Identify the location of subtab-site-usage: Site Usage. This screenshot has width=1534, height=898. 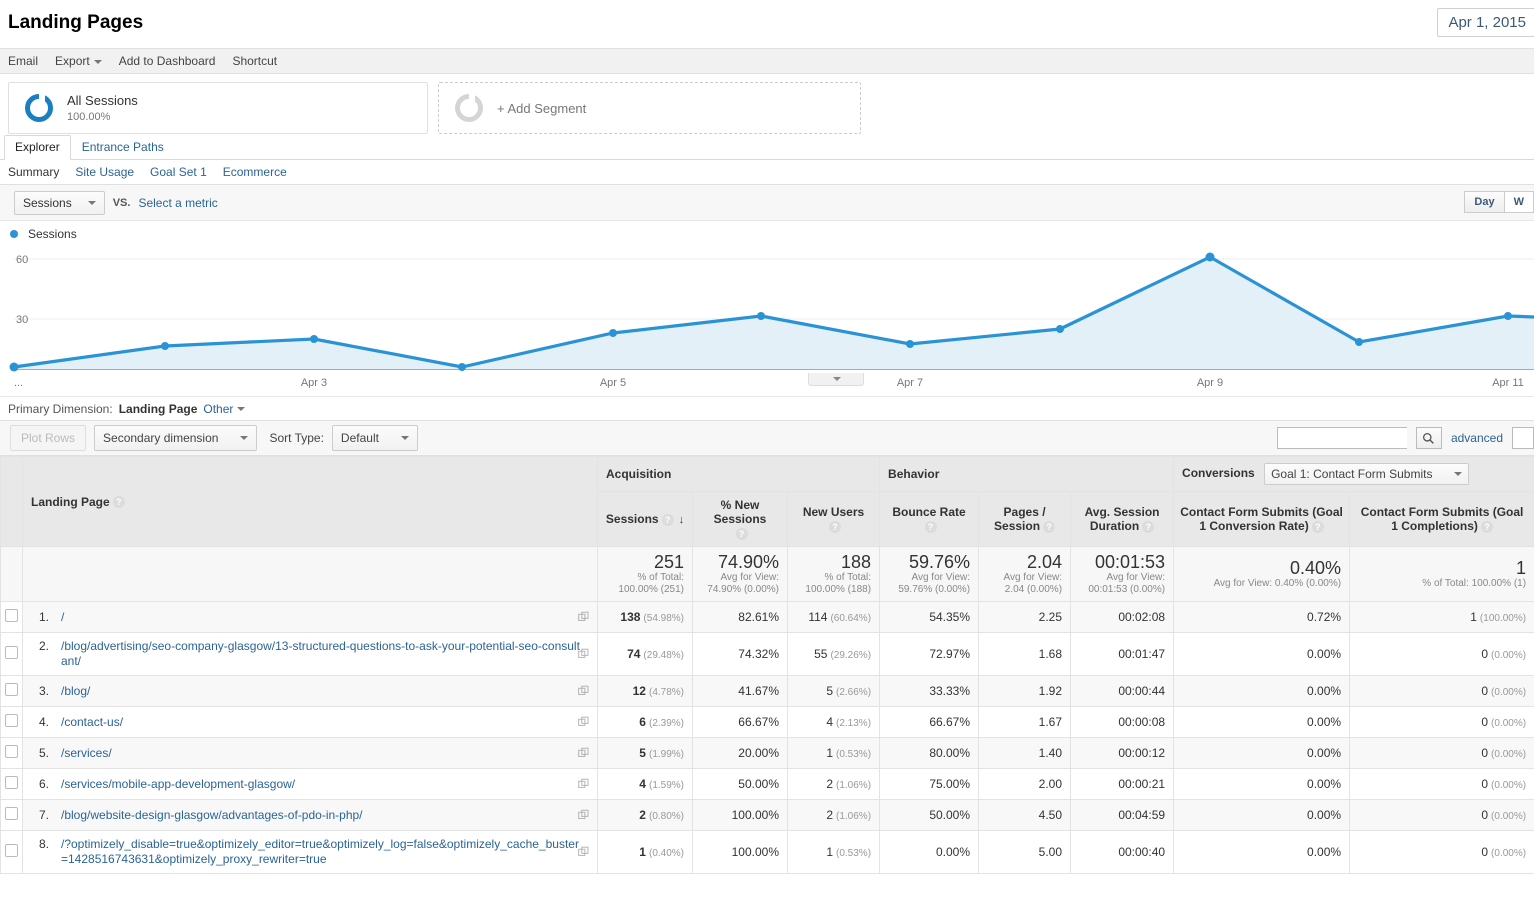
(104, 172).